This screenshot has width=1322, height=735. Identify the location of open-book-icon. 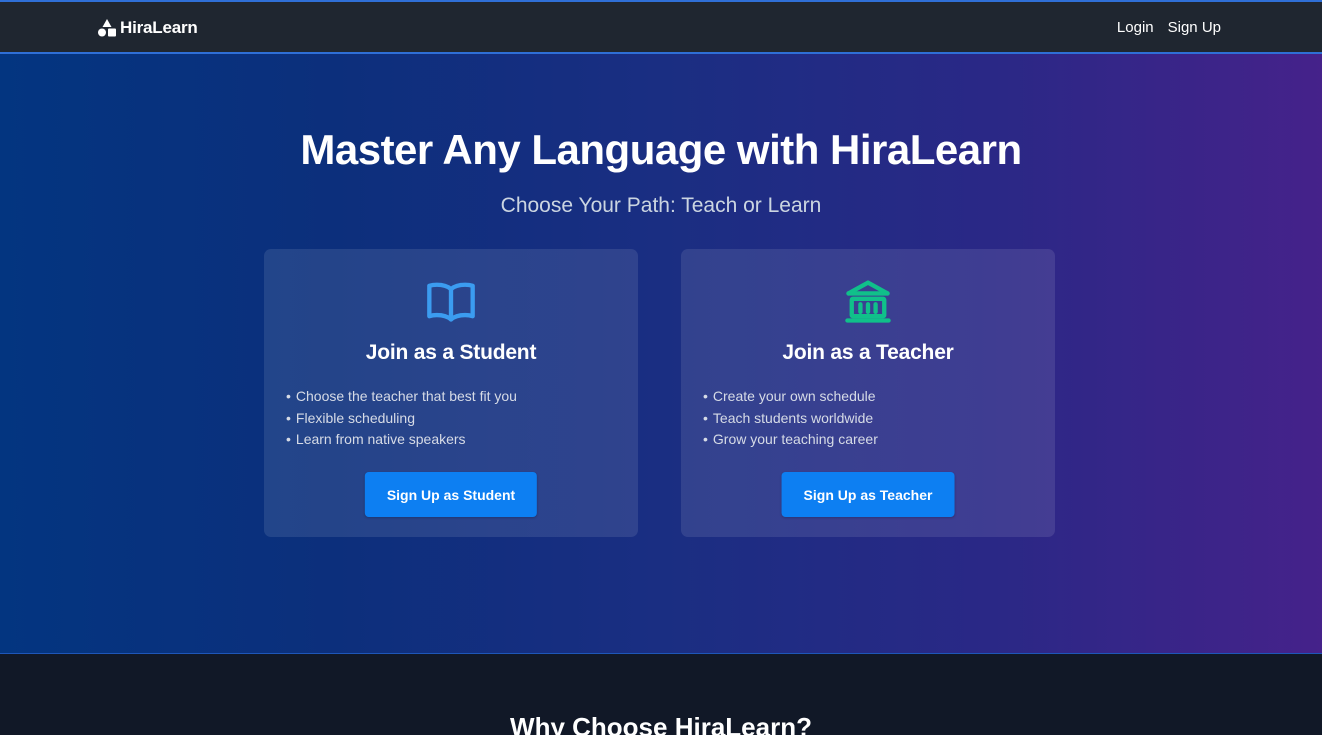
(451, 302).